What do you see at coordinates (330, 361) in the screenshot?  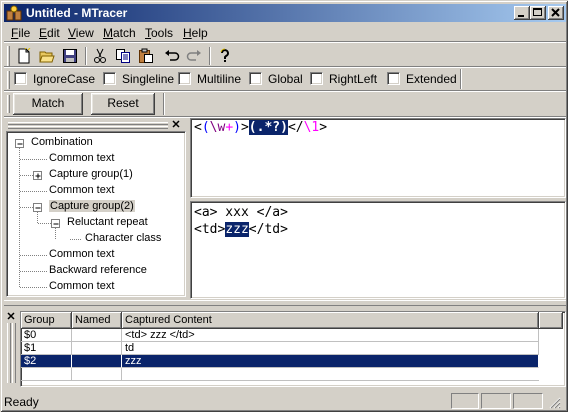 I see `cell-content: zzz` at bounding box center [330, 361].